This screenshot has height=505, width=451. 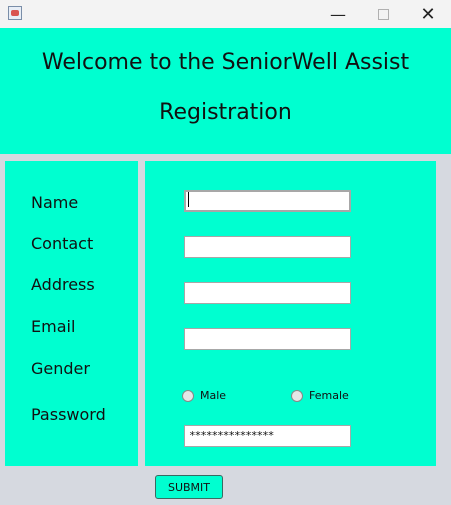 I want to click on close-button: ✕, so click(x=428, y=14).